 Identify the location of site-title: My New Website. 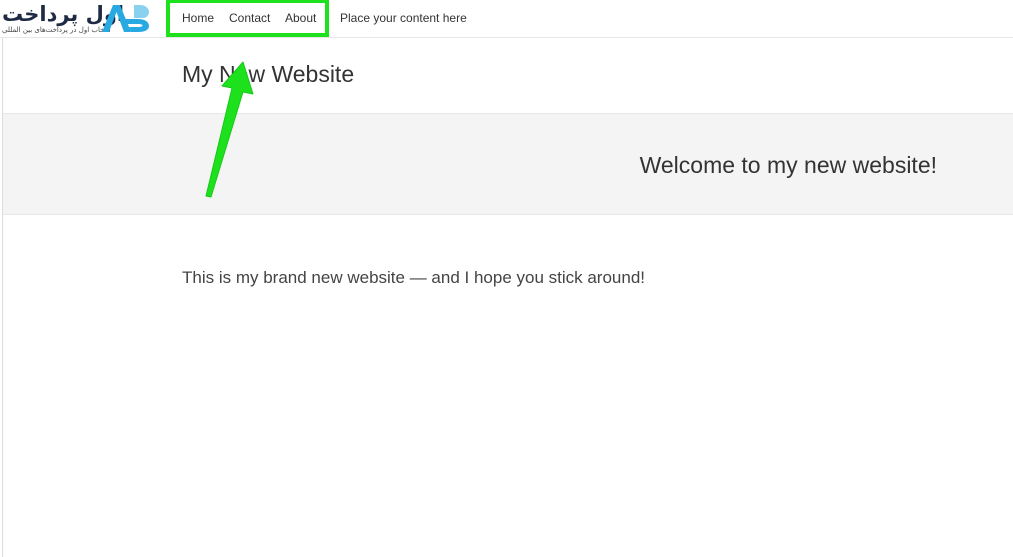
(268, 74).